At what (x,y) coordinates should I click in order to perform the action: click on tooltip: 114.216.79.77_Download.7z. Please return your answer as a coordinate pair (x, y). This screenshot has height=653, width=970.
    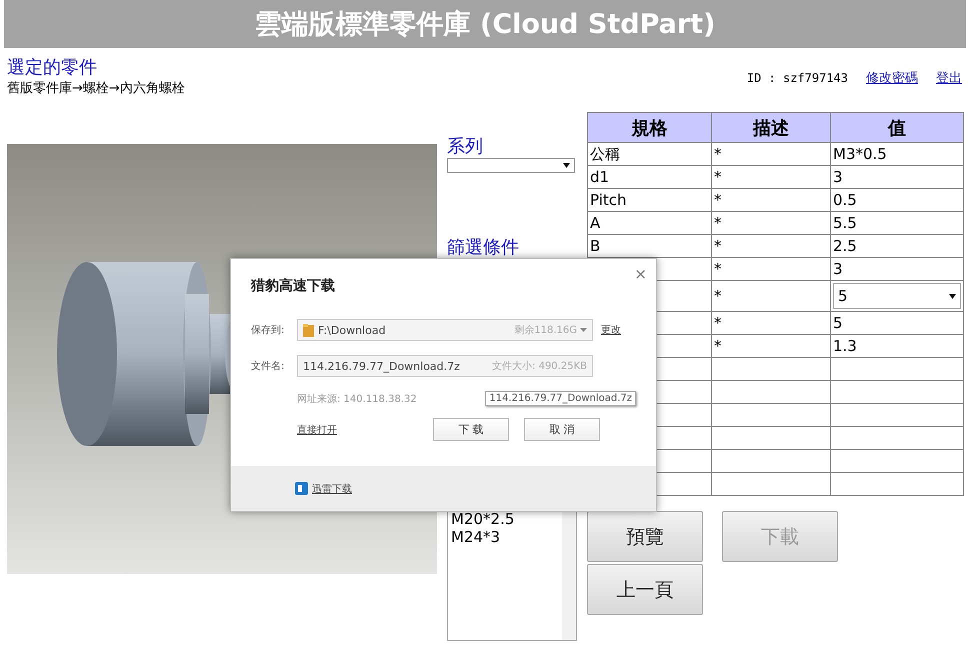
    Looking at the image, I should click on (560, 398).